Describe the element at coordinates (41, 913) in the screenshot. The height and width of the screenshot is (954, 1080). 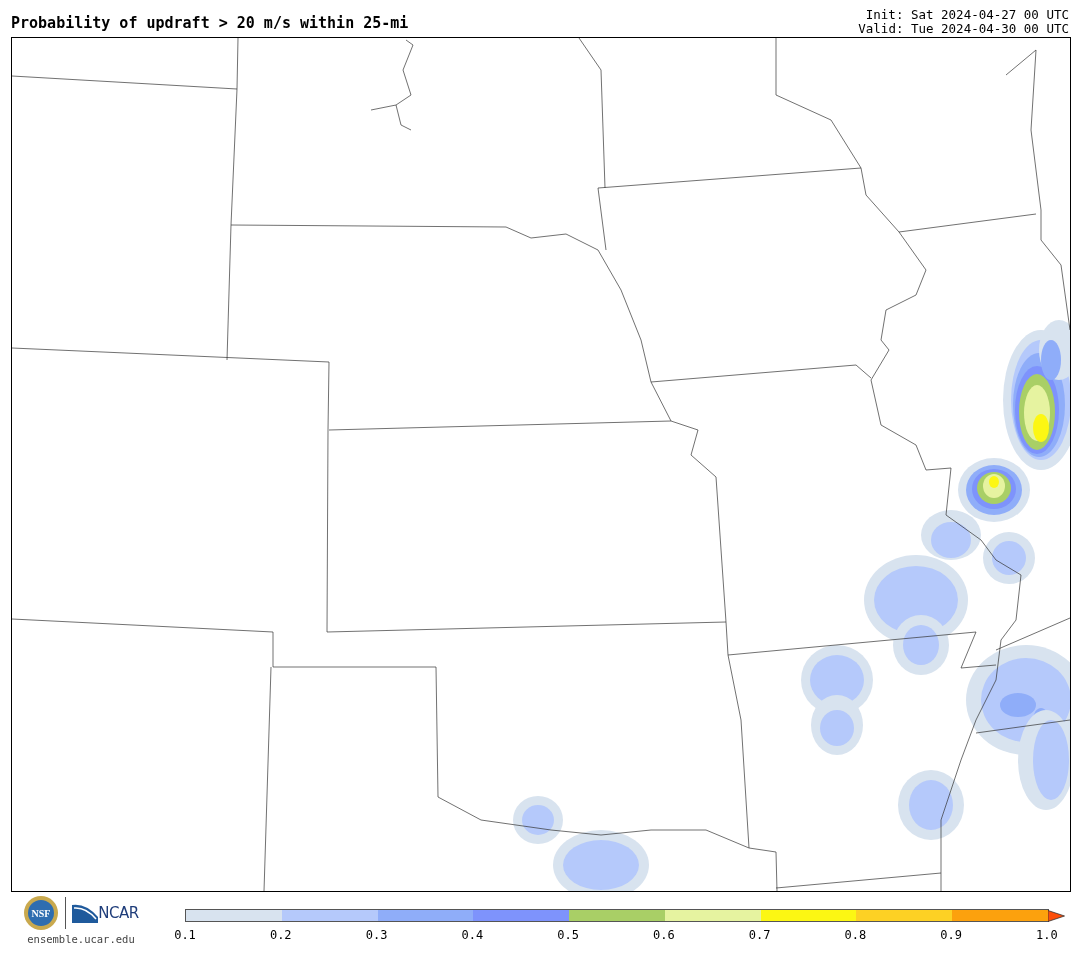
I see `nsf-logo: NSF` at that location.